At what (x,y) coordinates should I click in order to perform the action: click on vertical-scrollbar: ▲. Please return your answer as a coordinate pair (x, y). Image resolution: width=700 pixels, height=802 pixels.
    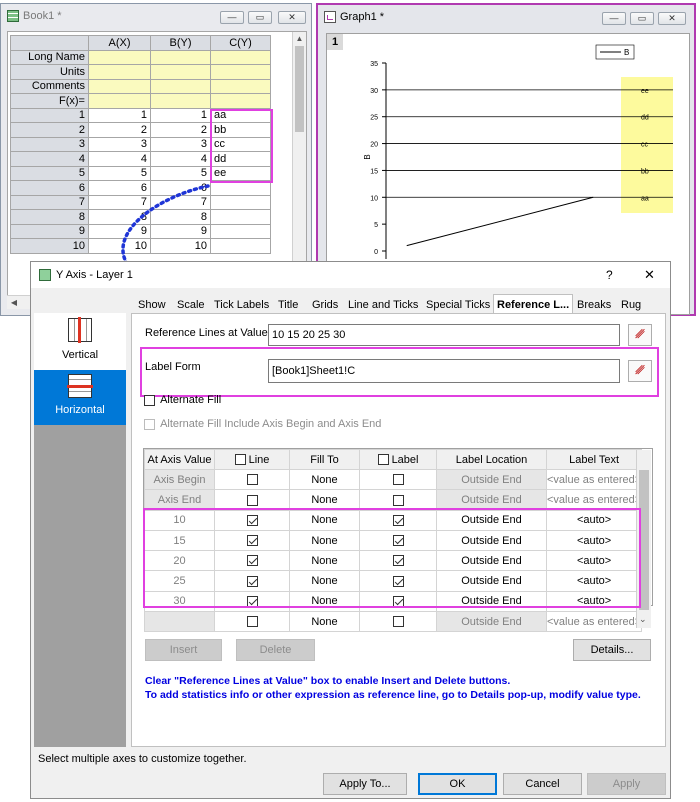
    Looking at the image, I should click on (299, 163).